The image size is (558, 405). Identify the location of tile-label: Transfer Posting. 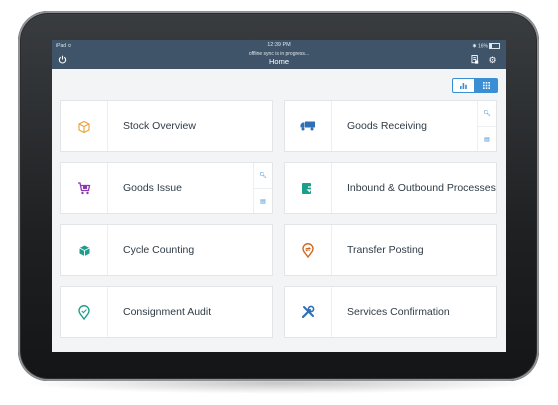
(385, 249).